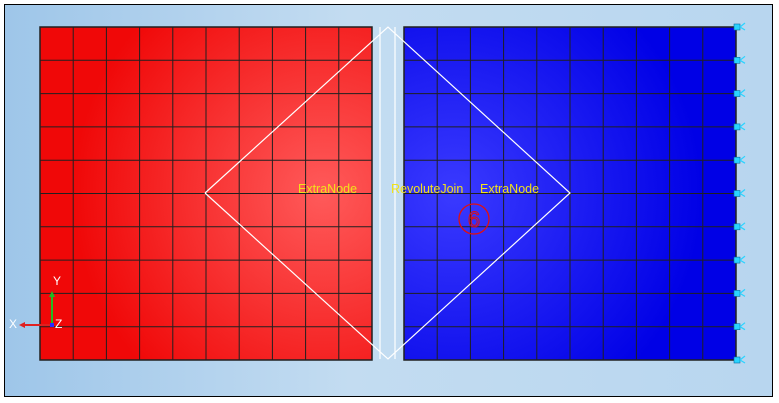 This screenshot has height=403, width=779. What do you see at coordinates (474, 219) in the screenshot?
I see `marker-number: 6` at bounding box center [474, 219].